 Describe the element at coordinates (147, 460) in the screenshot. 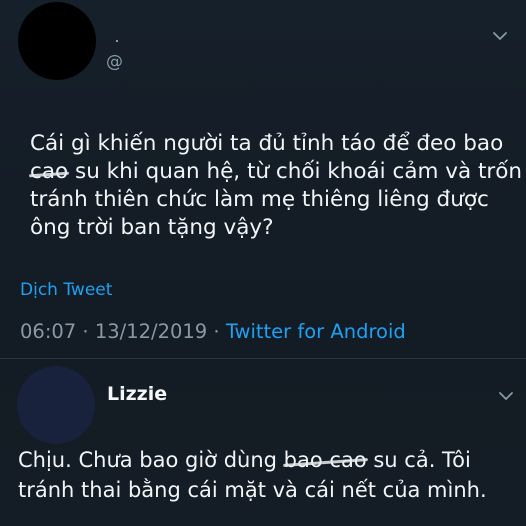

I see `reply-text-before: Chịu. Chưa bao giờ dùng` at that location.